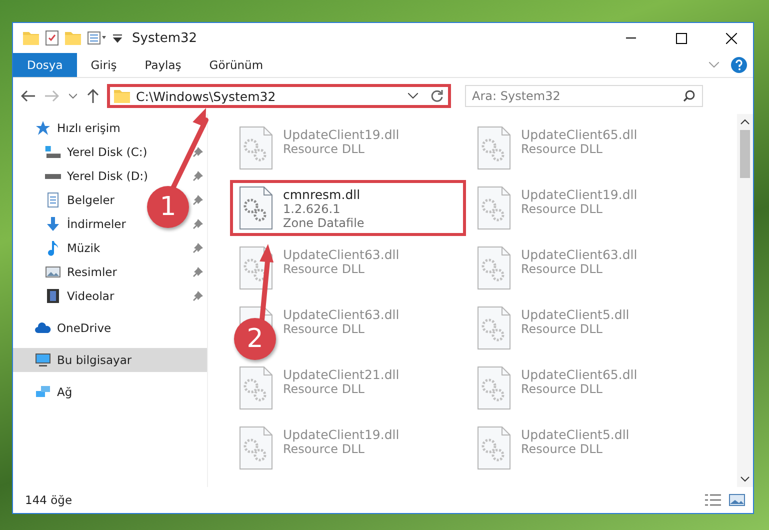 This screenshot has width=769, height=530. Describe the element at coordinates (84, 176) in the screenshot. I see `sidebar-item: Yerel Disk (D:)` at that location.